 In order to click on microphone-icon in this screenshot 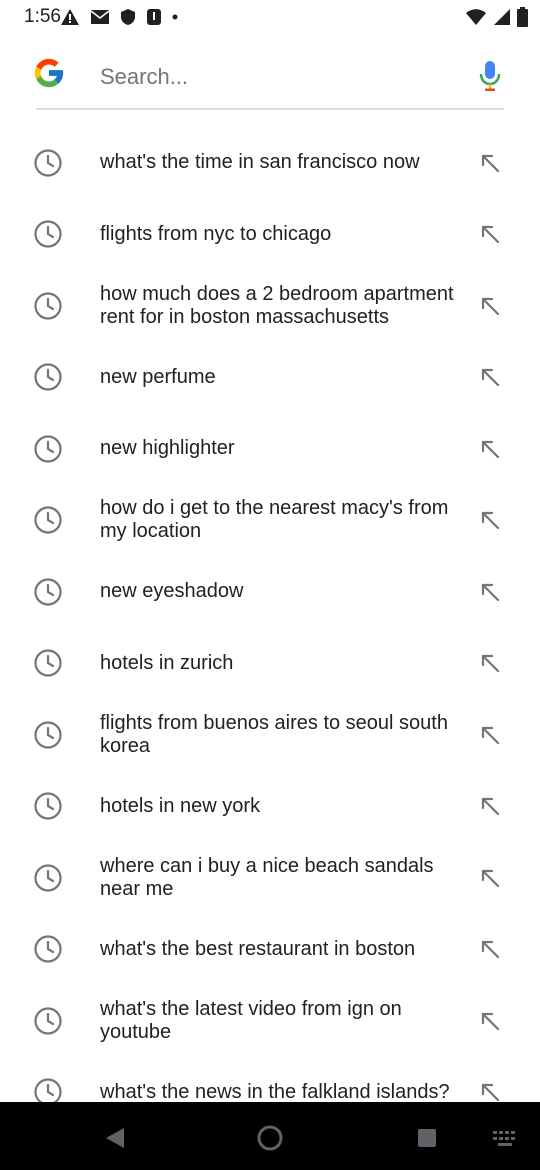, I will do `click(490, 76)`.